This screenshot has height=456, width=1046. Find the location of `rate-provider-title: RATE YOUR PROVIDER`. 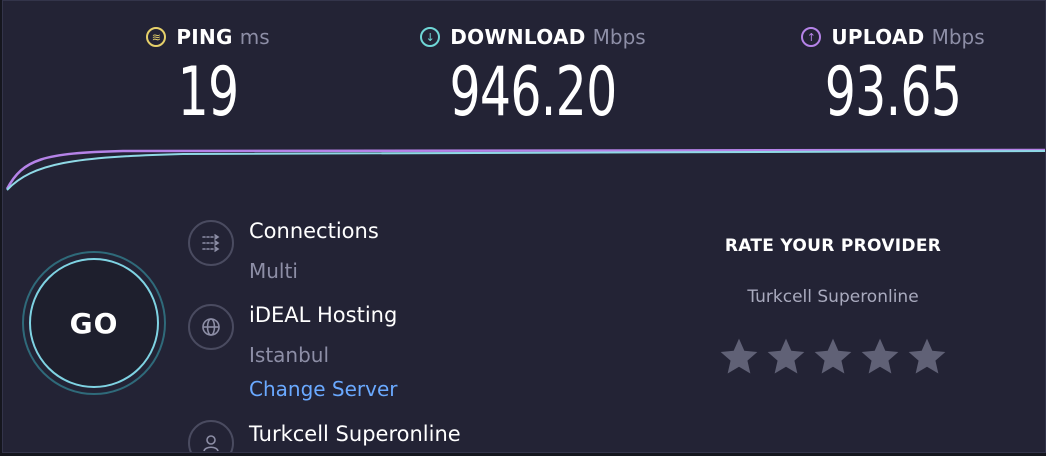

rate-provider-title: RATE YOUR PROVIDER is located at coordinates (833, 246).